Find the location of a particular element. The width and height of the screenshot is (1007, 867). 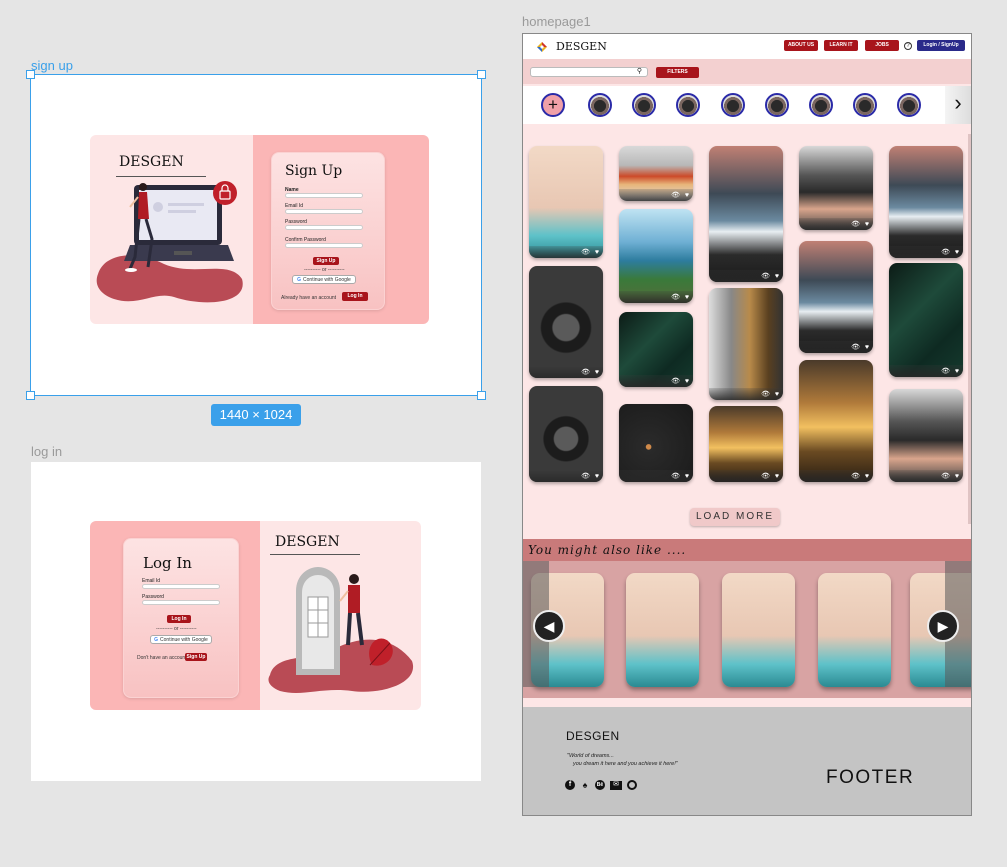

load-more-button: LOAD MORE is located at coordinates (735, 517).